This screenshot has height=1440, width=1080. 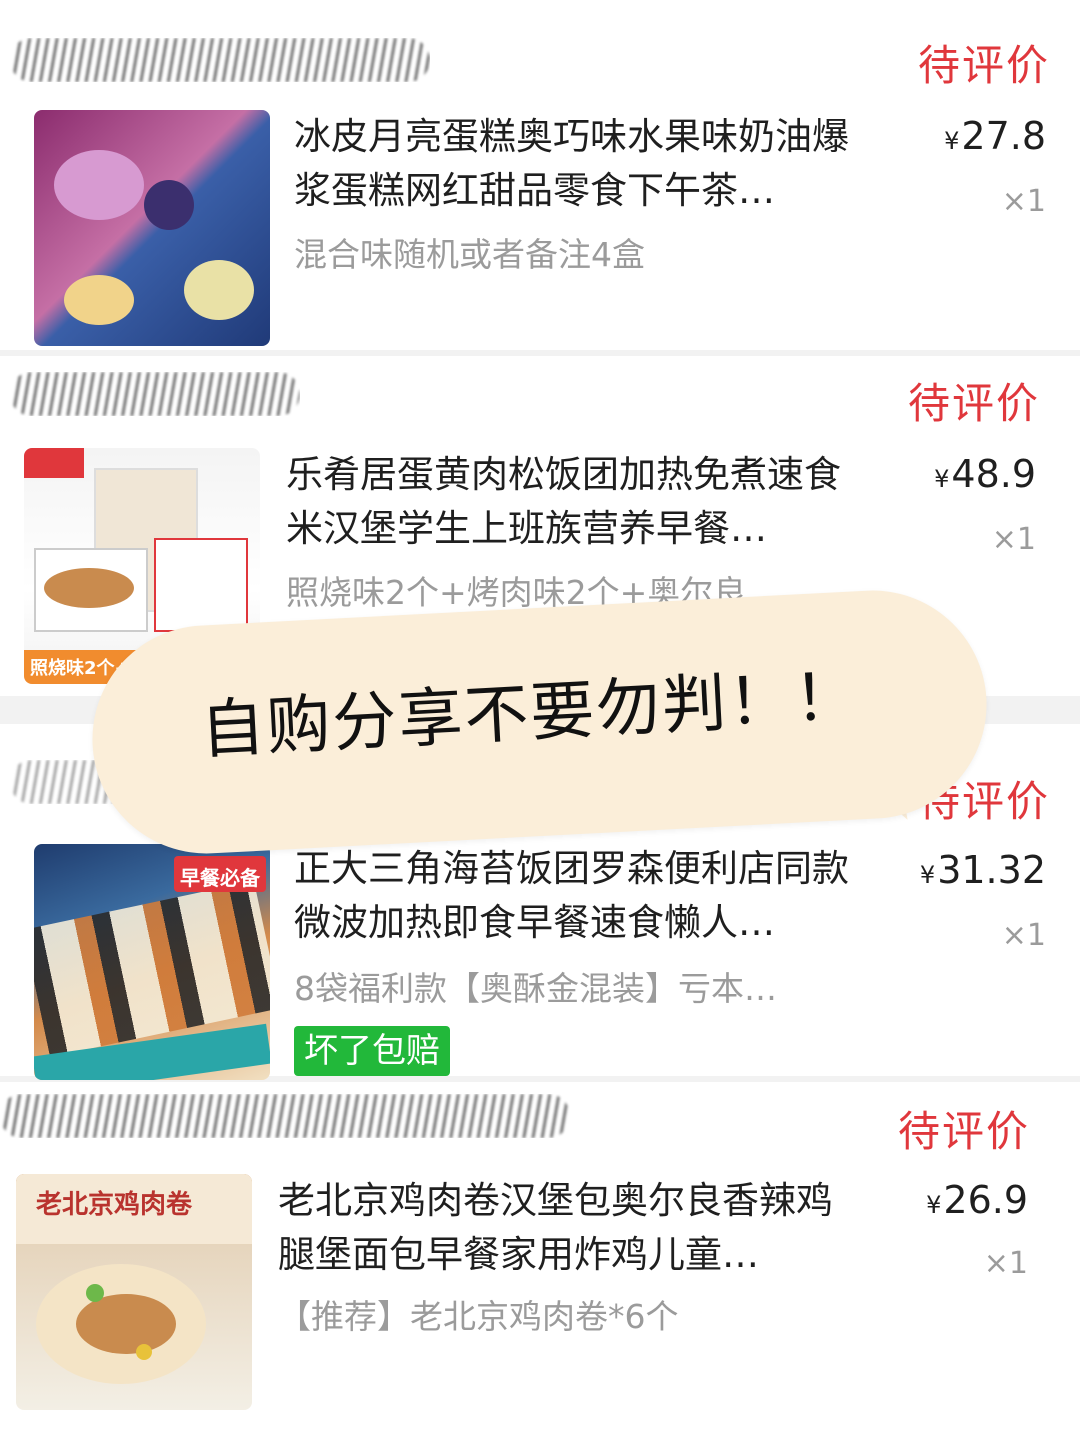 I want to click on product-spec: 混合味随机或者备注4盒, so click(x=469, y=254).